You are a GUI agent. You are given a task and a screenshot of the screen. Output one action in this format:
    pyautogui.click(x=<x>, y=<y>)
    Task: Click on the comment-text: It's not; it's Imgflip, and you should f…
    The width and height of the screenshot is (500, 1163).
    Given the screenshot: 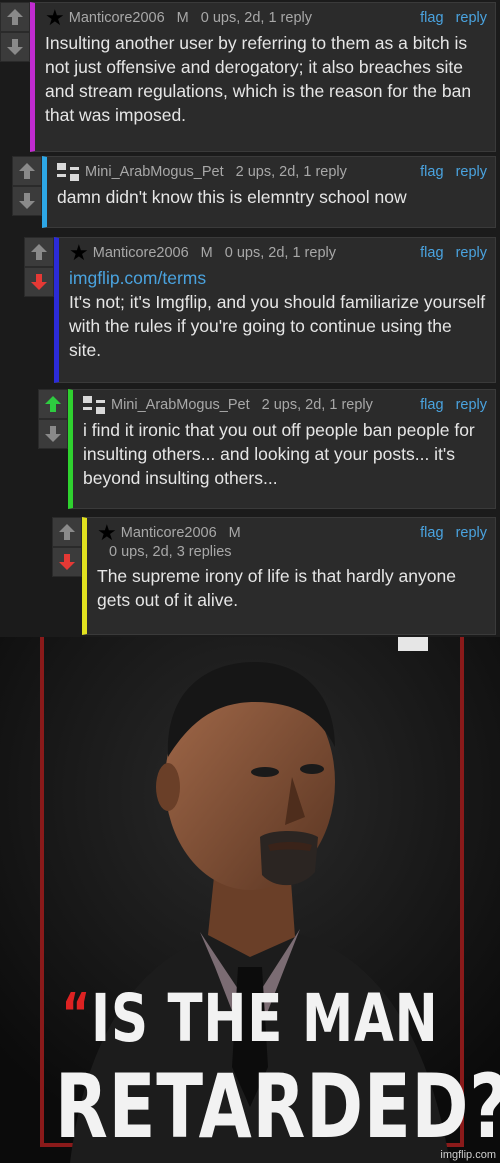 What is the action you would take?
    pyautogui.click(x=277, y=326)
    